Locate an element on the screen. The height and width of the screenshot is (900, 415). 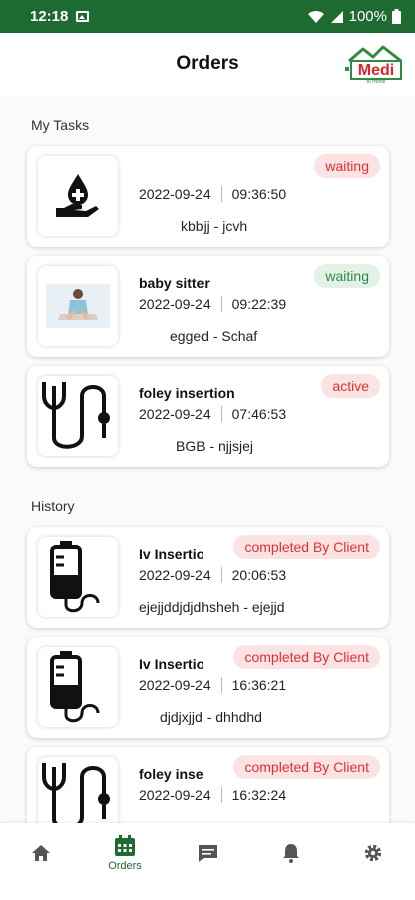
hand-blood-drop-icon is located at coordinates (77, 195).